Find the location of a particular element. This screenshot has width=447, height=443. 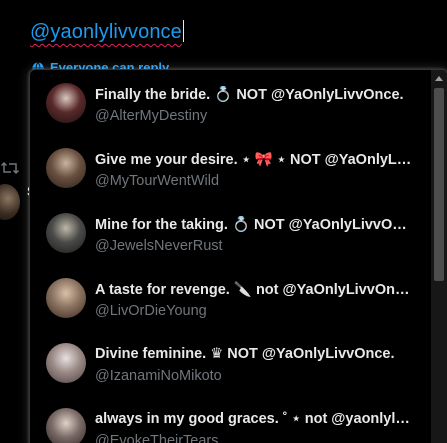

retweet-icon is located at coordinates (10, 168).